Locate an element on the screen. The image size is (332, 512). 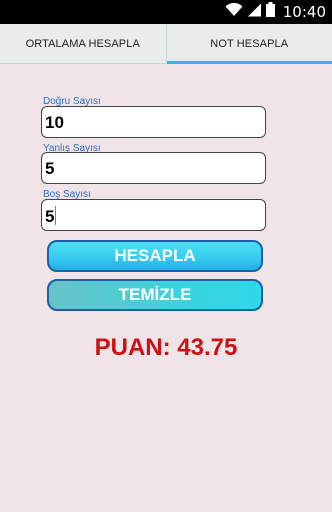
clock: 10:40 is located at coordinates (304, 12).